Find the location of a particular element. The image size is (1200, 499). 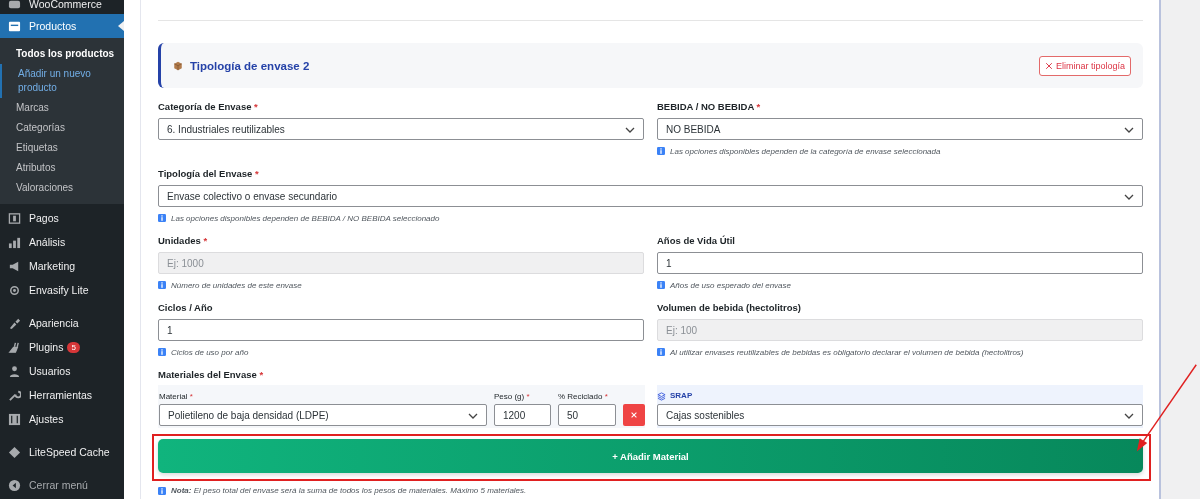

sidebar-item: Apariencia is located at coordinates (62, 323).